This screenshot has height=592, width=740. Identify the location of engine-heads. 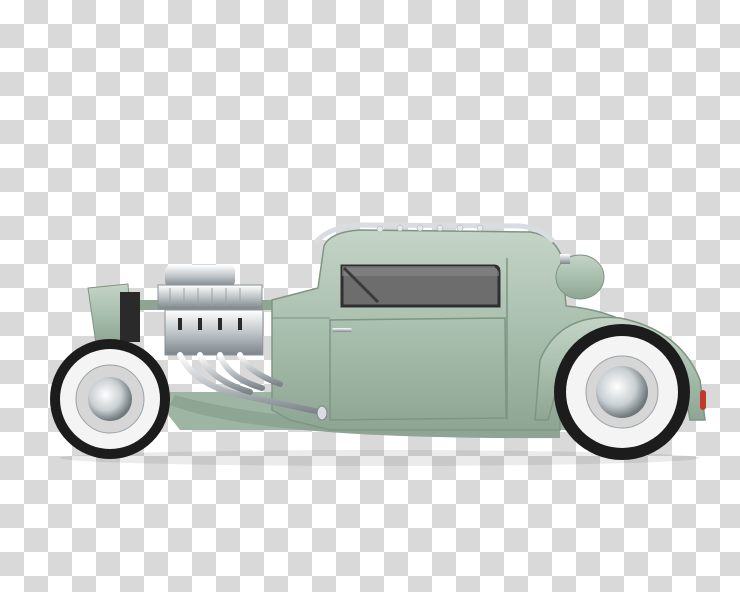
(214, 332).